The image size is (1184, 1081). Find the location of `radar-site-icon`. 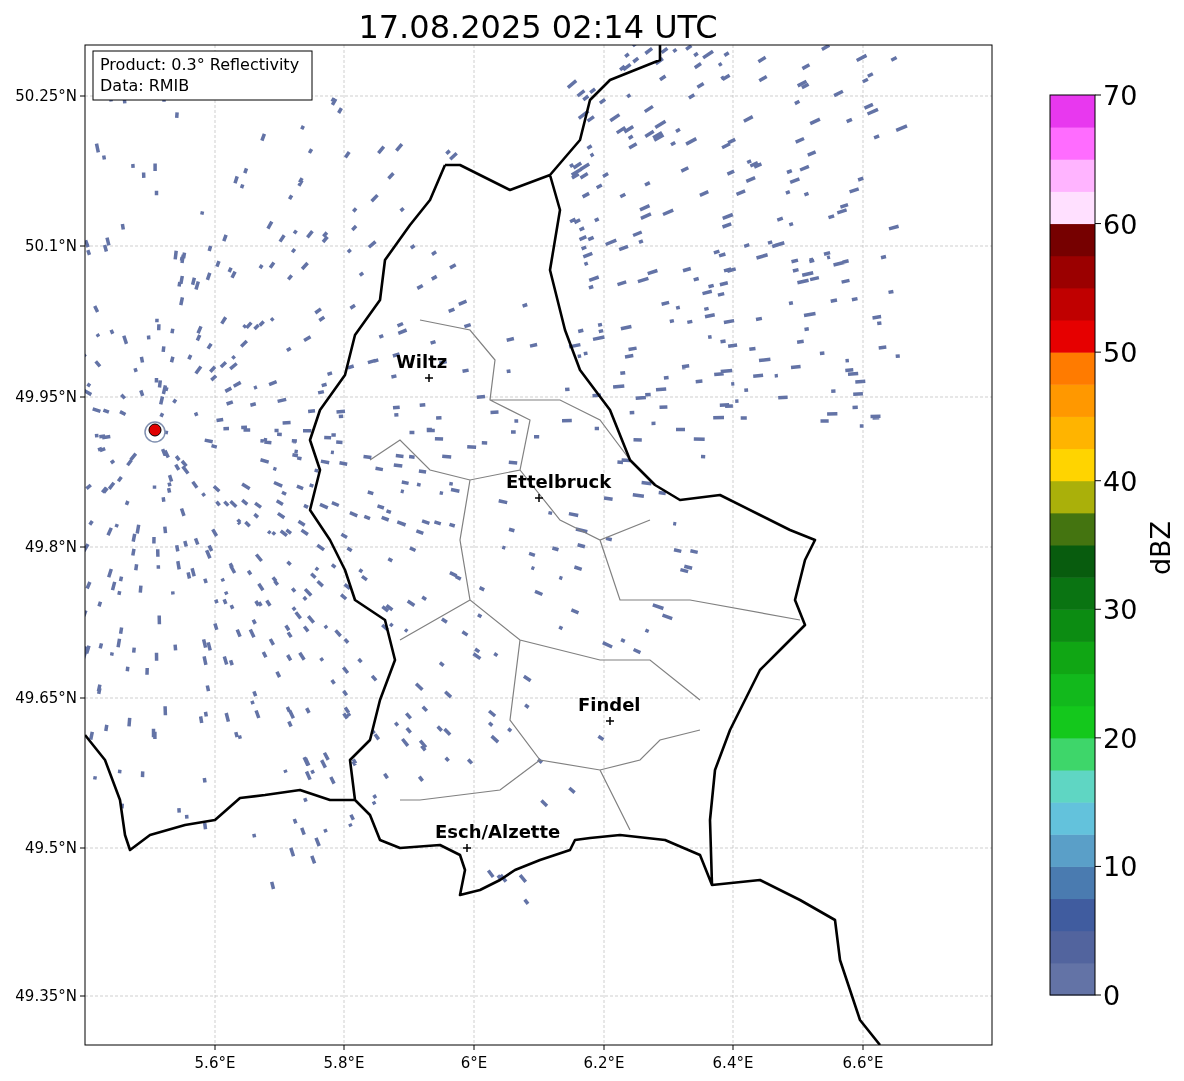

radar-site-icon is located at coordinates (155, 432).